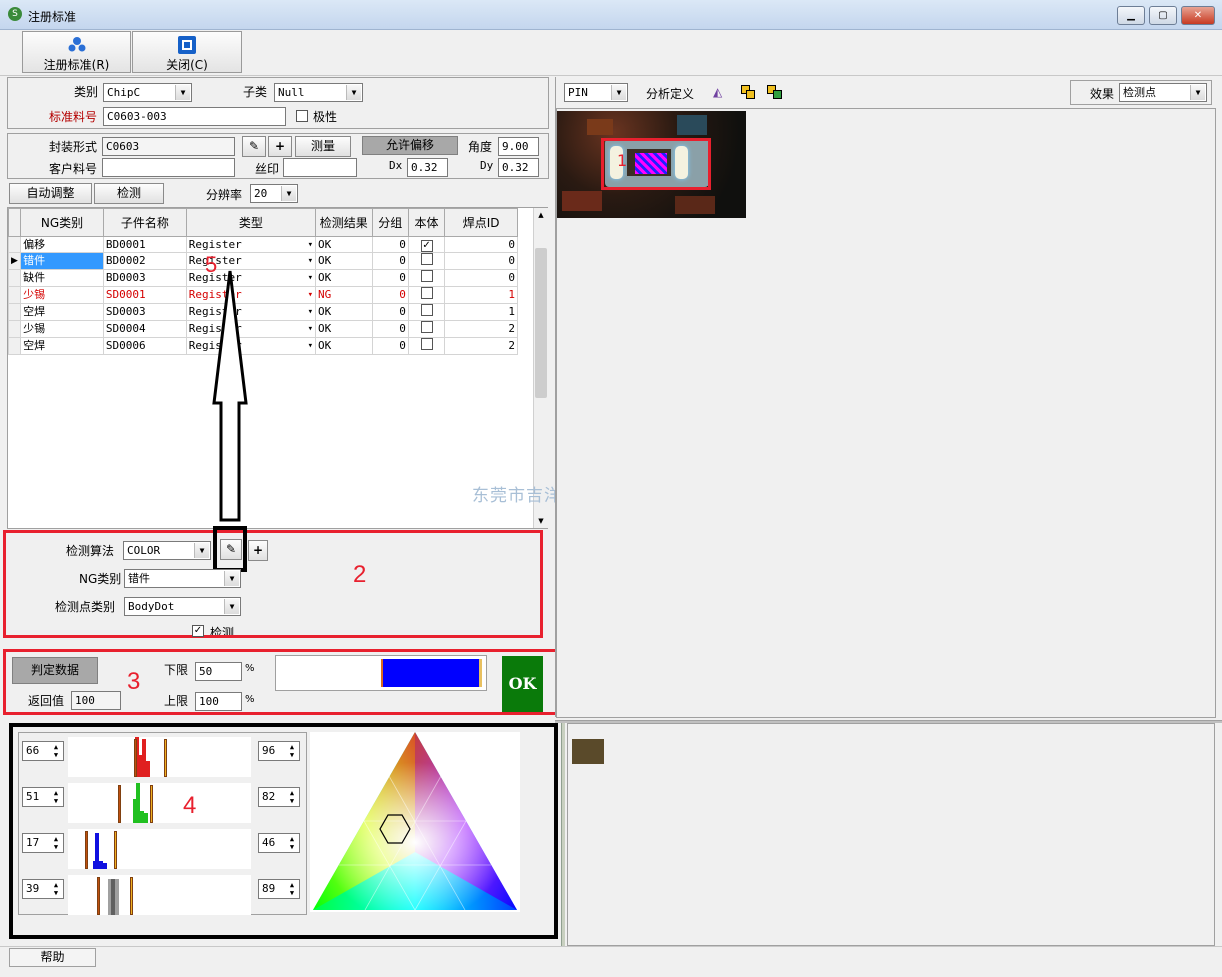  Describe the element at coordinates (62, 222) in the screenshot. I see `grid-header-0: NG类别` at that location.